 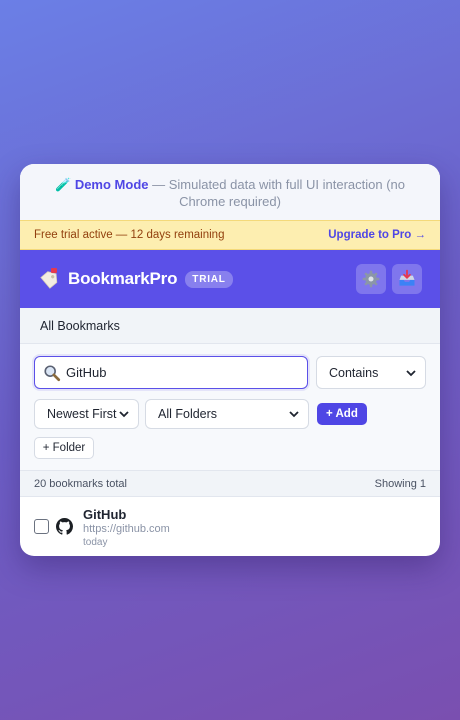 I want to click on bookmark-tag-icon, so click(x=49, y=278).